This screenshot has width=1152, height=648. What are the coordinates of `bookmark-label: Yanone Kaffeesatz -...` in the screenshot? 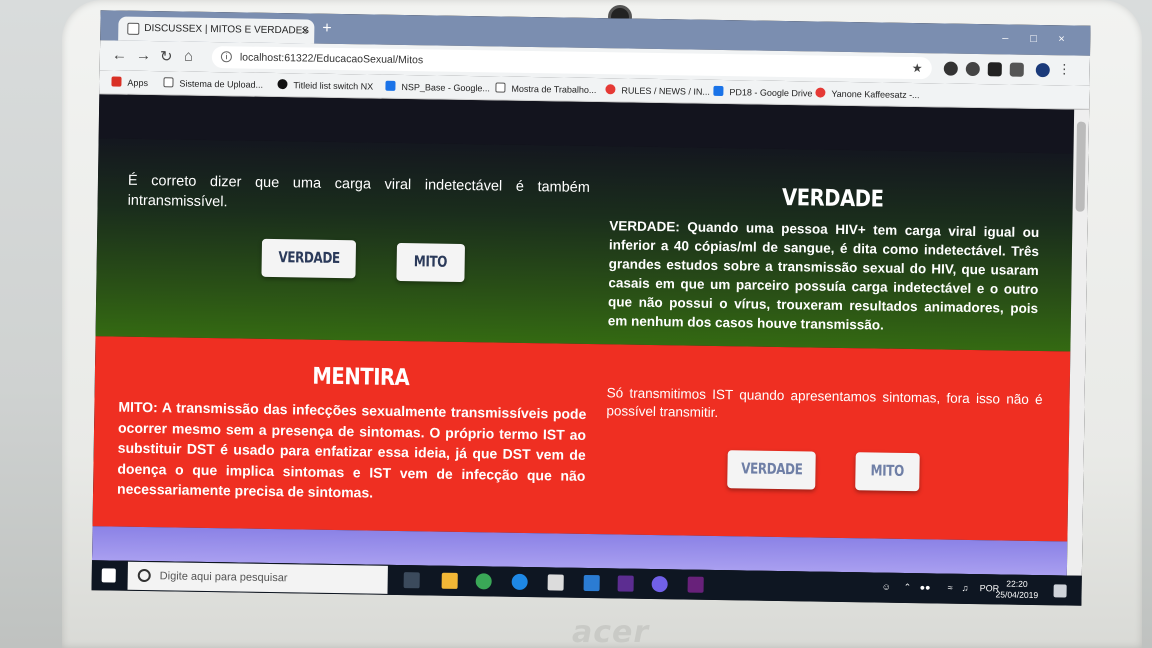 It's located at (875, 94).